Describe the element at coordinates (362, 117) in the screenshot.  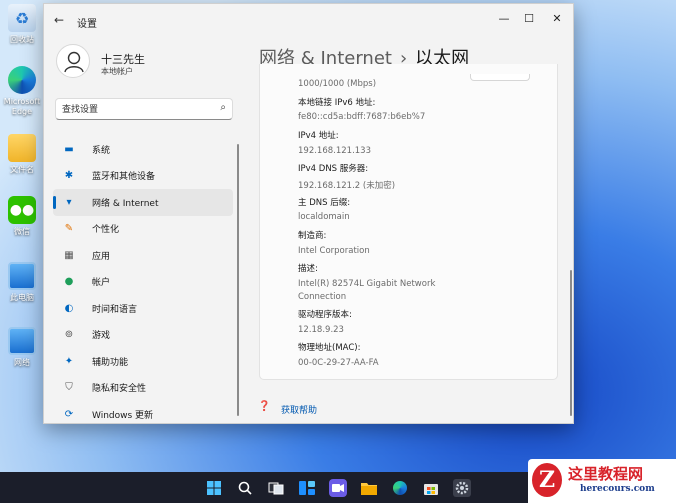
I see `ipv6-value: fe80::cd5a:bdff:7687:b6eb%7` at that location.